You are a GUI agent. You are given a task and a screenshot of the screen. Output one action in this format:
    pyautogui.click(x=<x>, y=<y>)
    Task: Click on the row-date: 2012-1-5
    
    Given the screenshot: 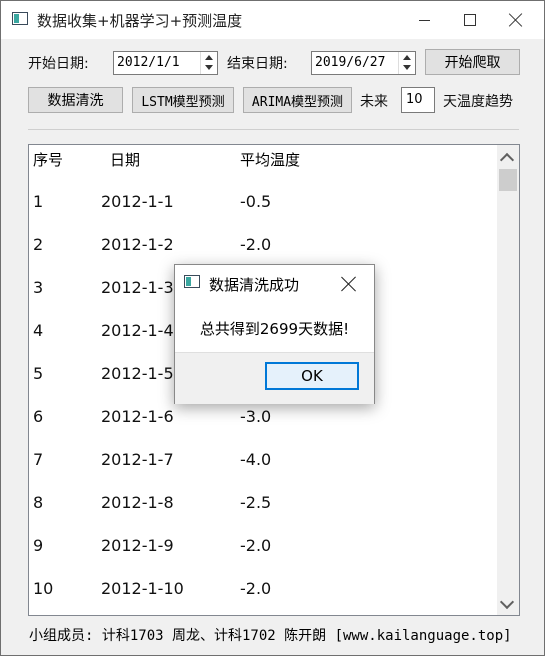 What is the action you would take?
    pyautogui.click(x=137, y=373)
    